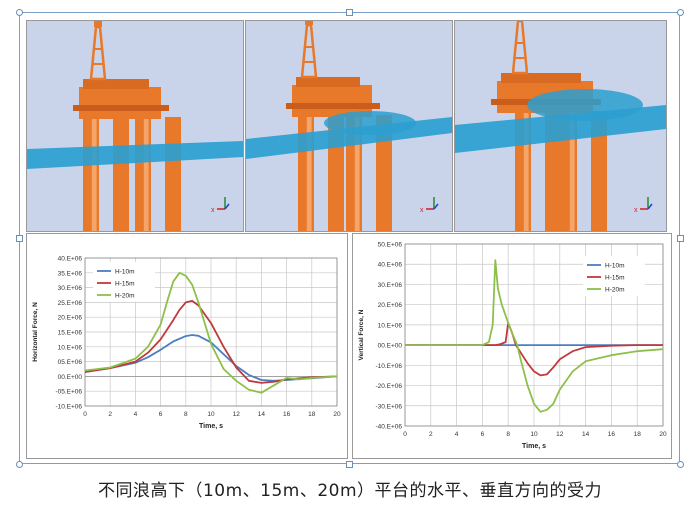 Image resolution: width=700 pixels, height=506 pixels. I want to click on y-tick-label: -05.E+06, so click(68, 392).